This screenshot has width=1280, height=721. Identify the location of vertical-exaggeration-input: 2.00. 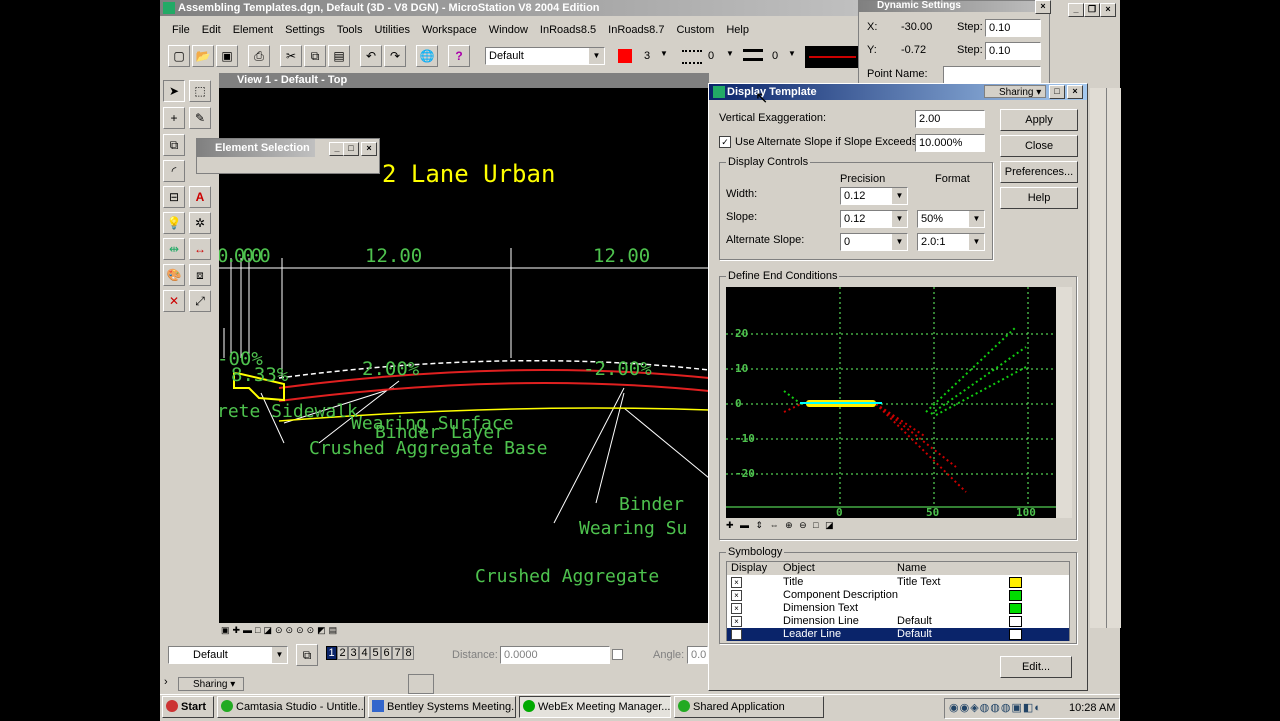
(950, 119).